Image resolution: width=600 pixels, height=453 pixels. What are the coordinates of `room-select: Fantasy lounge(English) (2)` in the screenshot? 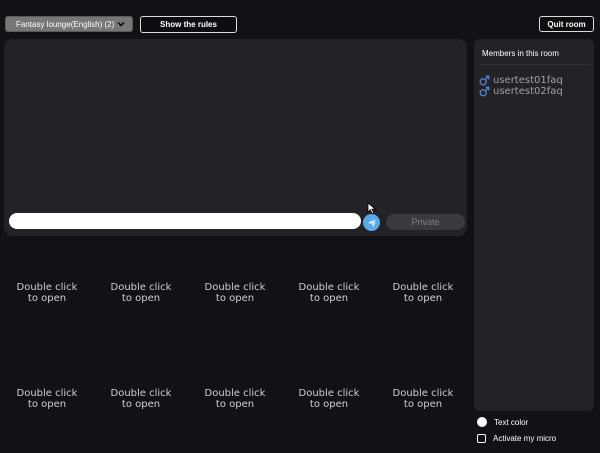 It's located at (69, 24).